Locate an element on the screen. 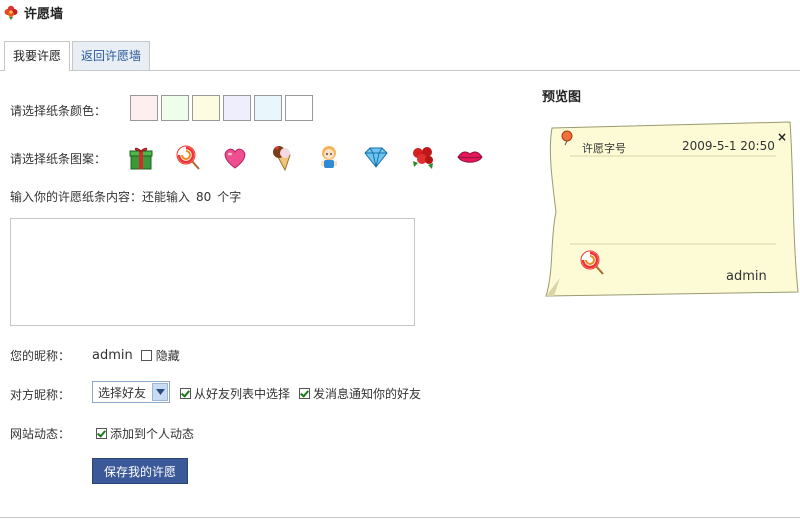 This screenshot has width=800, height=523. from-friends-checkbox is located at coordinates (185, 393).